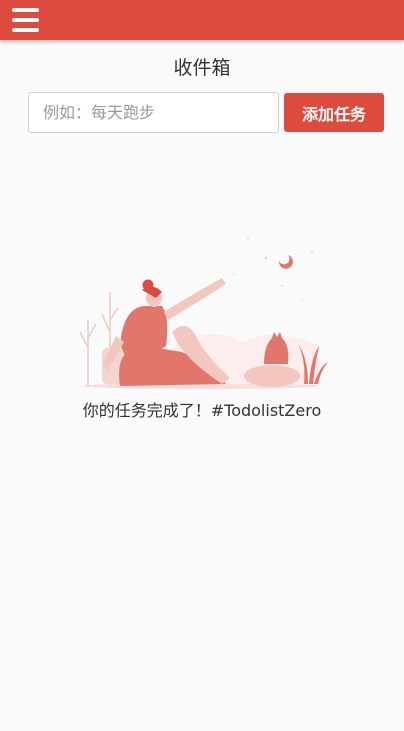 The height and width of the screenshot is (731, 404). Describe the element at coordinates (153, 112) in the screenshot. I see `task-input` at that location.